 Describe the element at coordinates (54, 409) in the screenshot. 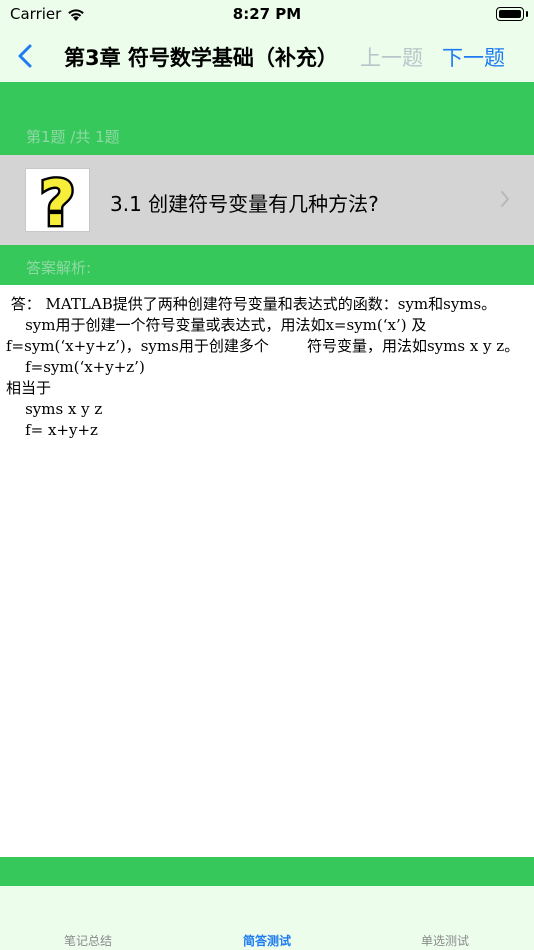

I see `answer-line: syms x y z` at that location.